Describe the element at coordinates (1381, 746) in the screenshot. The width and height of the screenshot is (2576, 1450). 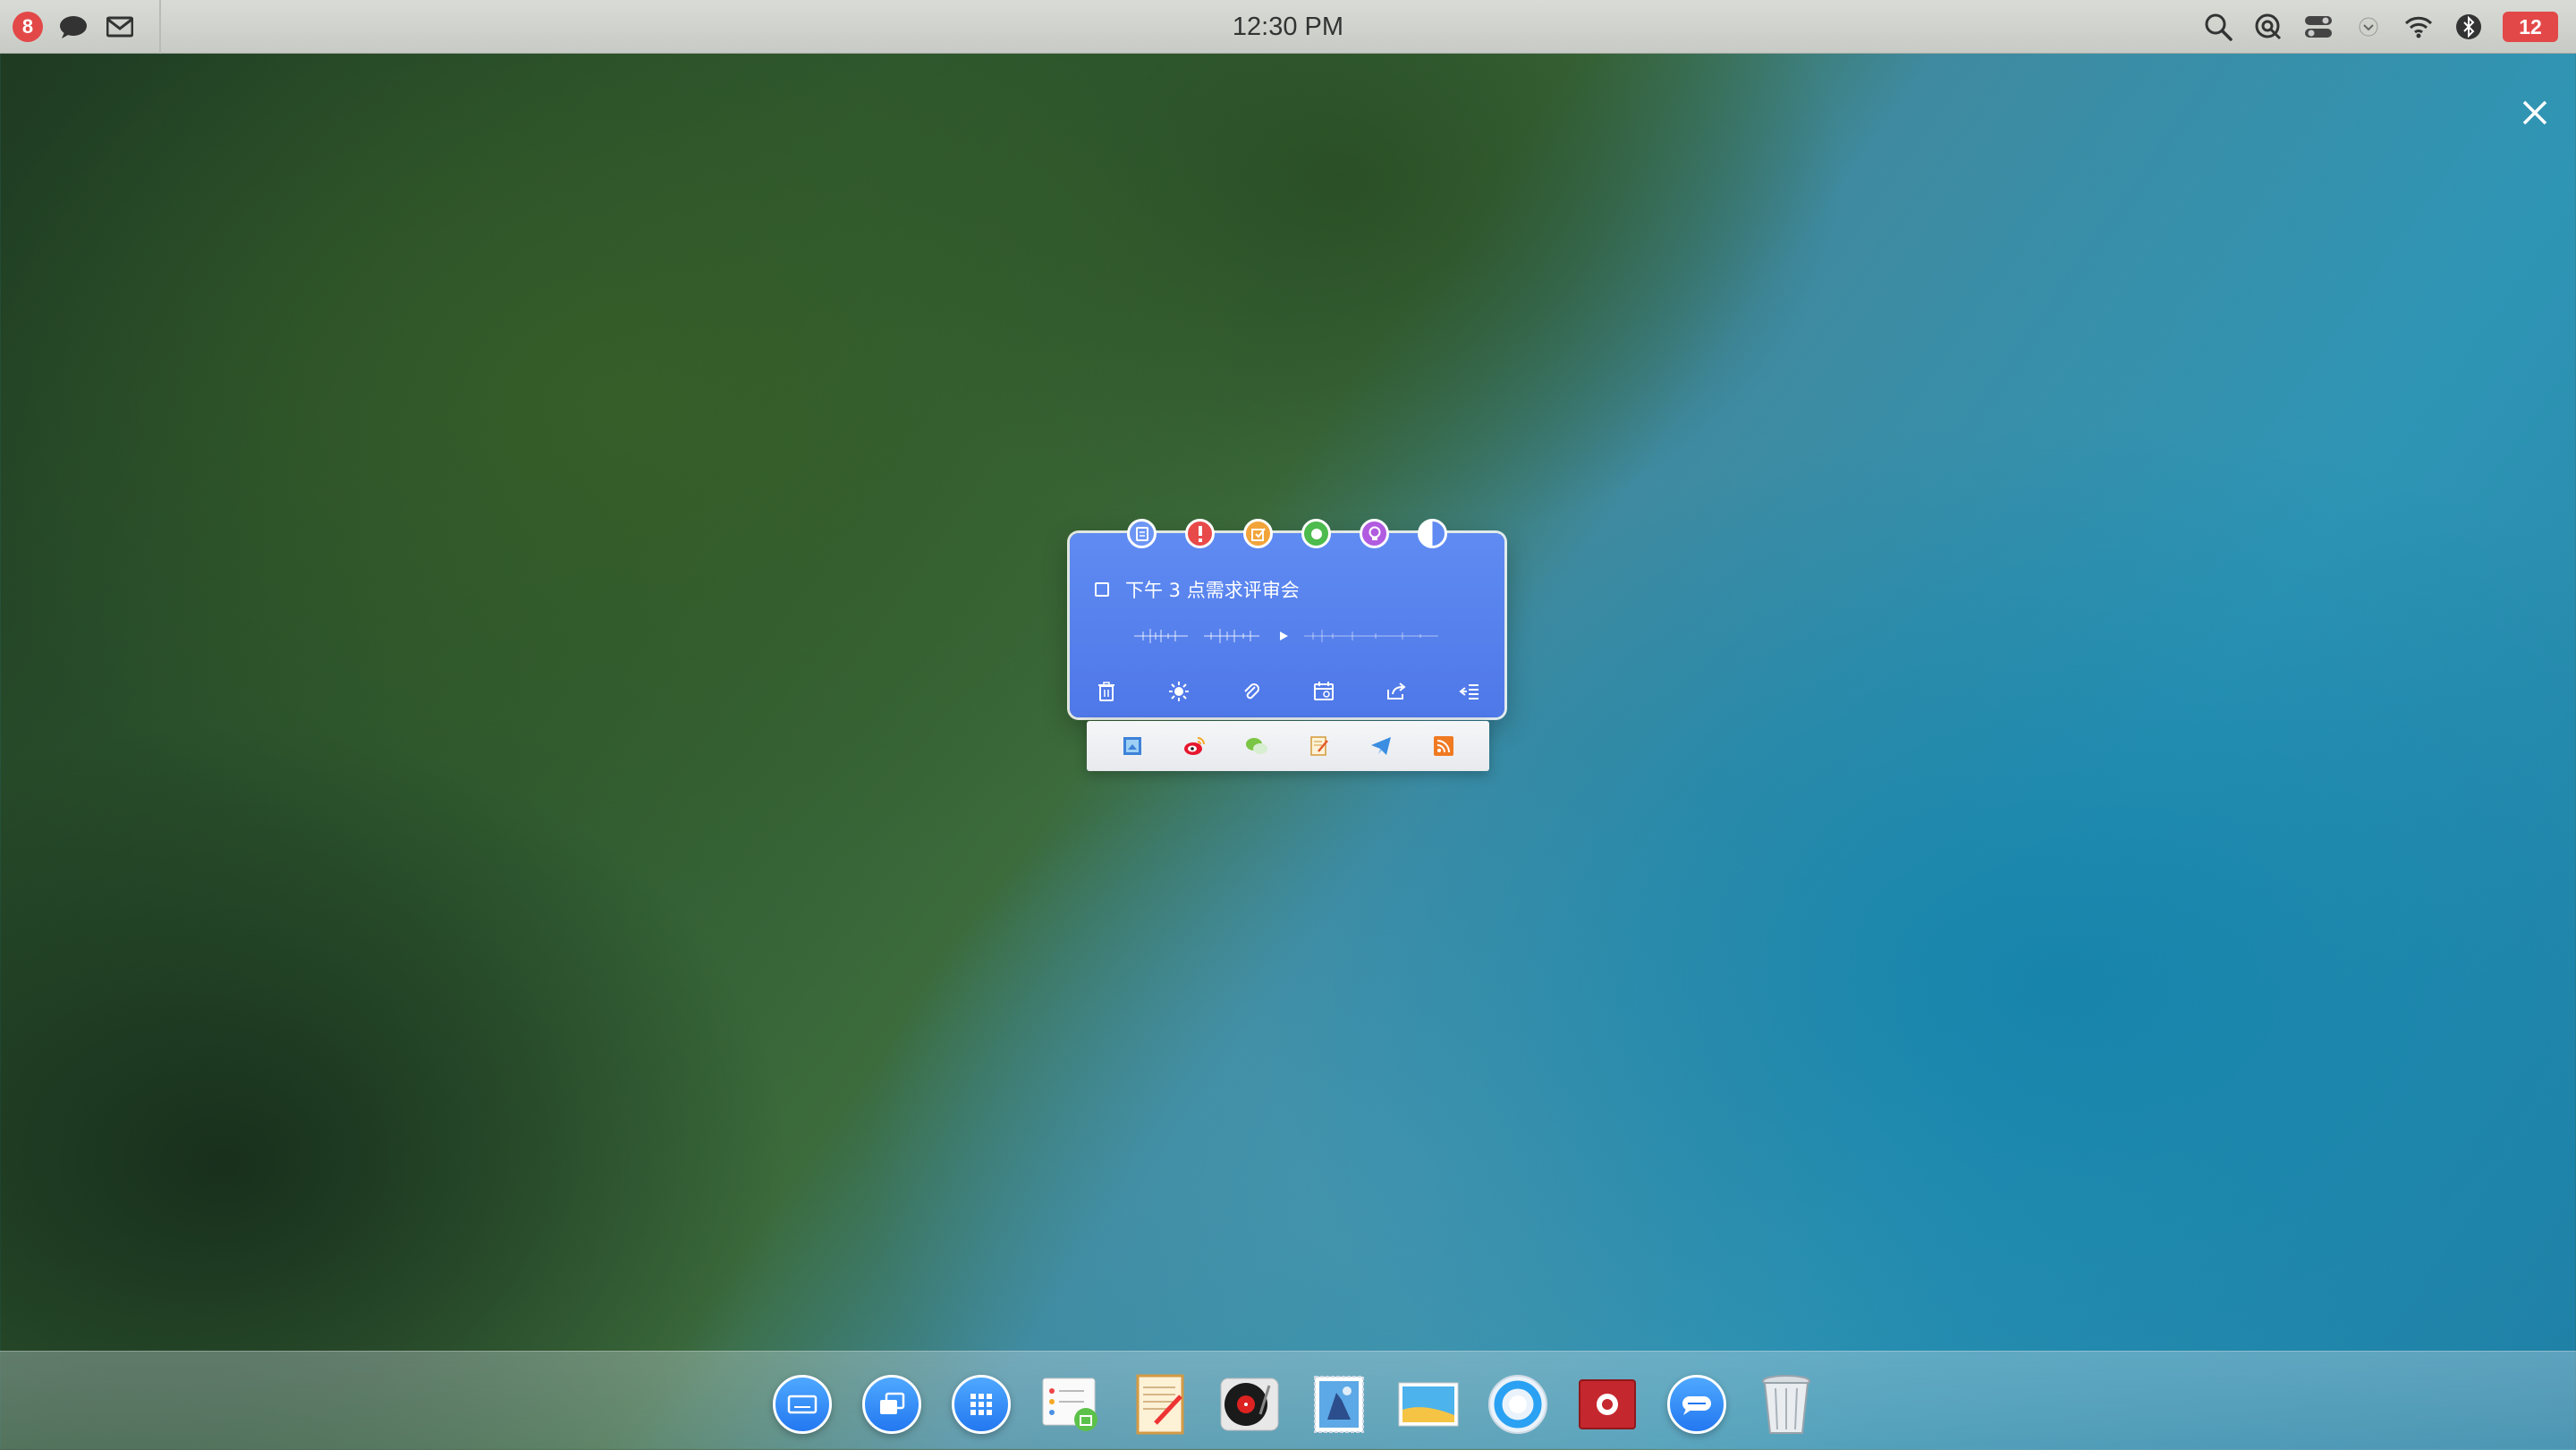
I see `telegram-icon` at that location.